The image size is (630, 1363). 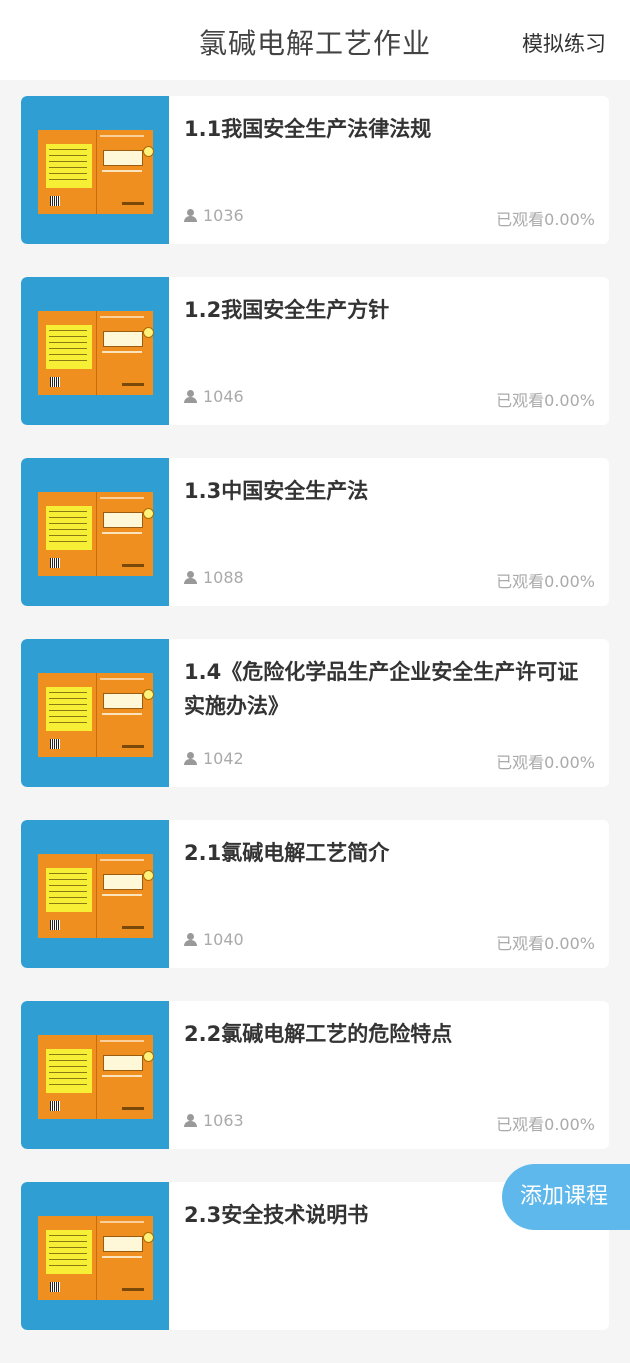 I want to click on view-count-value: 1046, so click(x=223, y=396).